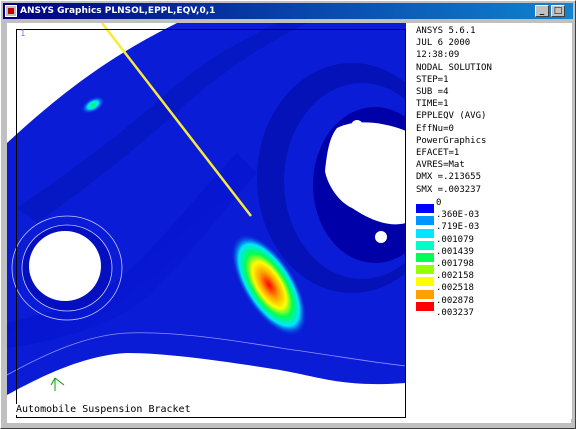 This screenshot has width=576, height=429. I want to click on info-line: PowerGraphics, so click(451, 140).